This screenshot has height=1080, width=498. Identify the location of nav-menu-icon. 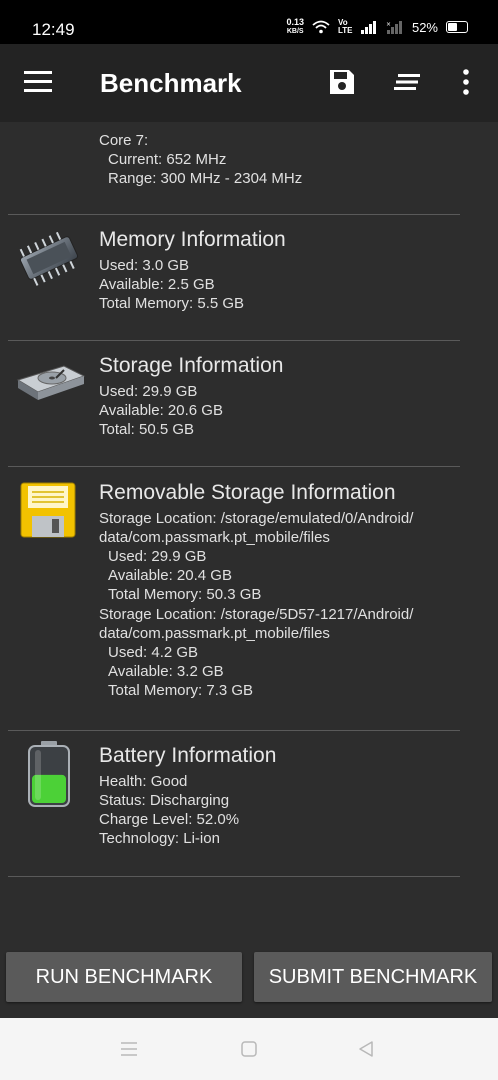
(129, 1049).